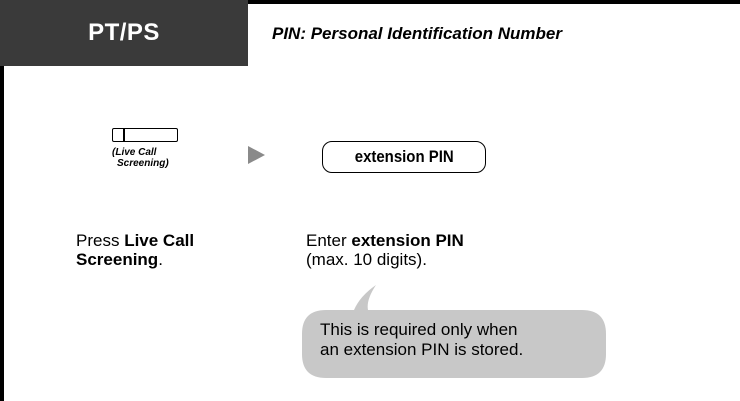 The image size is (740, 401). I want to click on live-call-screening-key-icon, so click(145, 135).